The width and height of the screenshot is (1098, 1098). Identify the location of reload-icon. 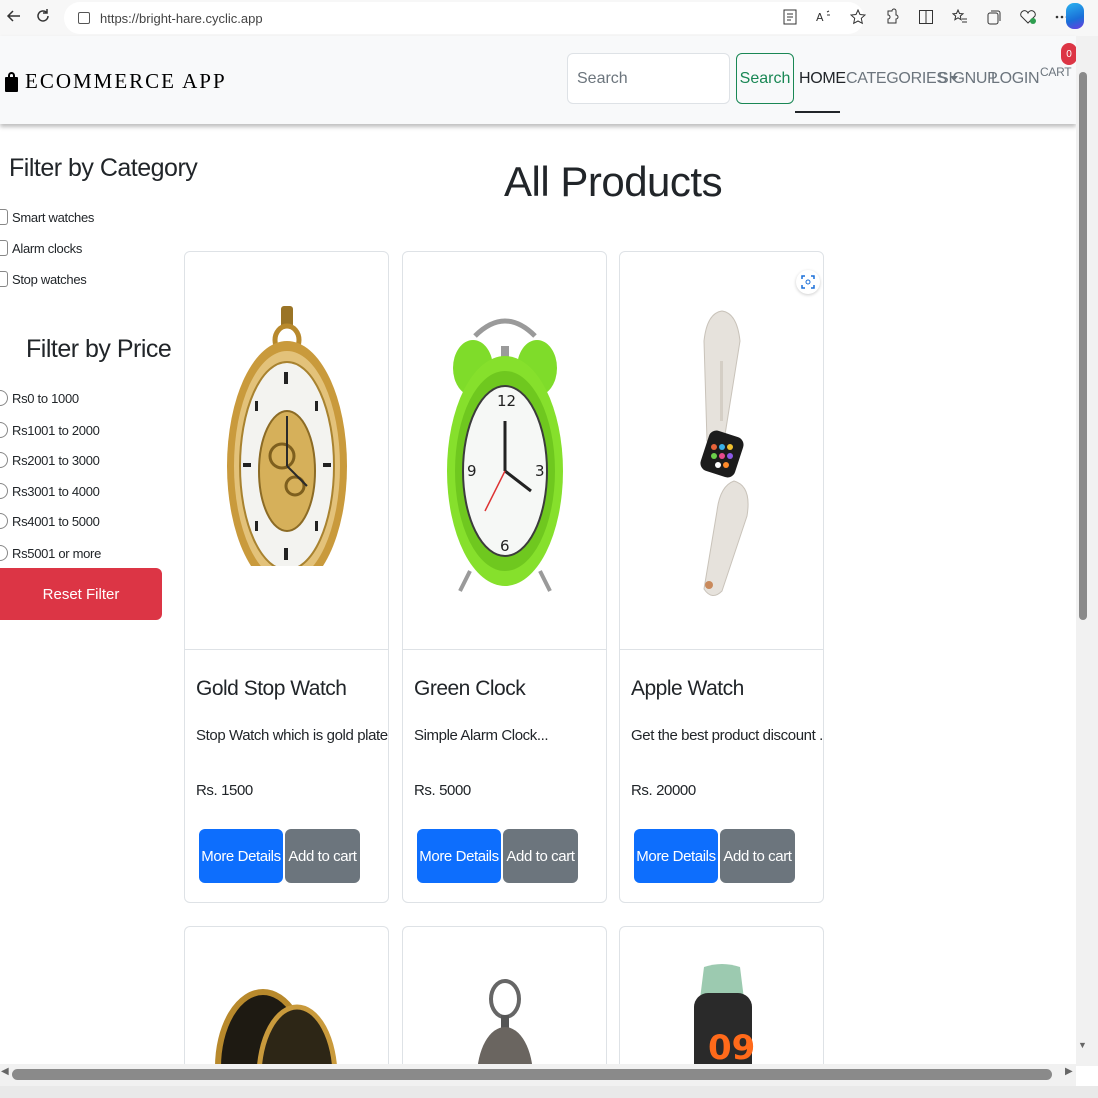
(43, 16).